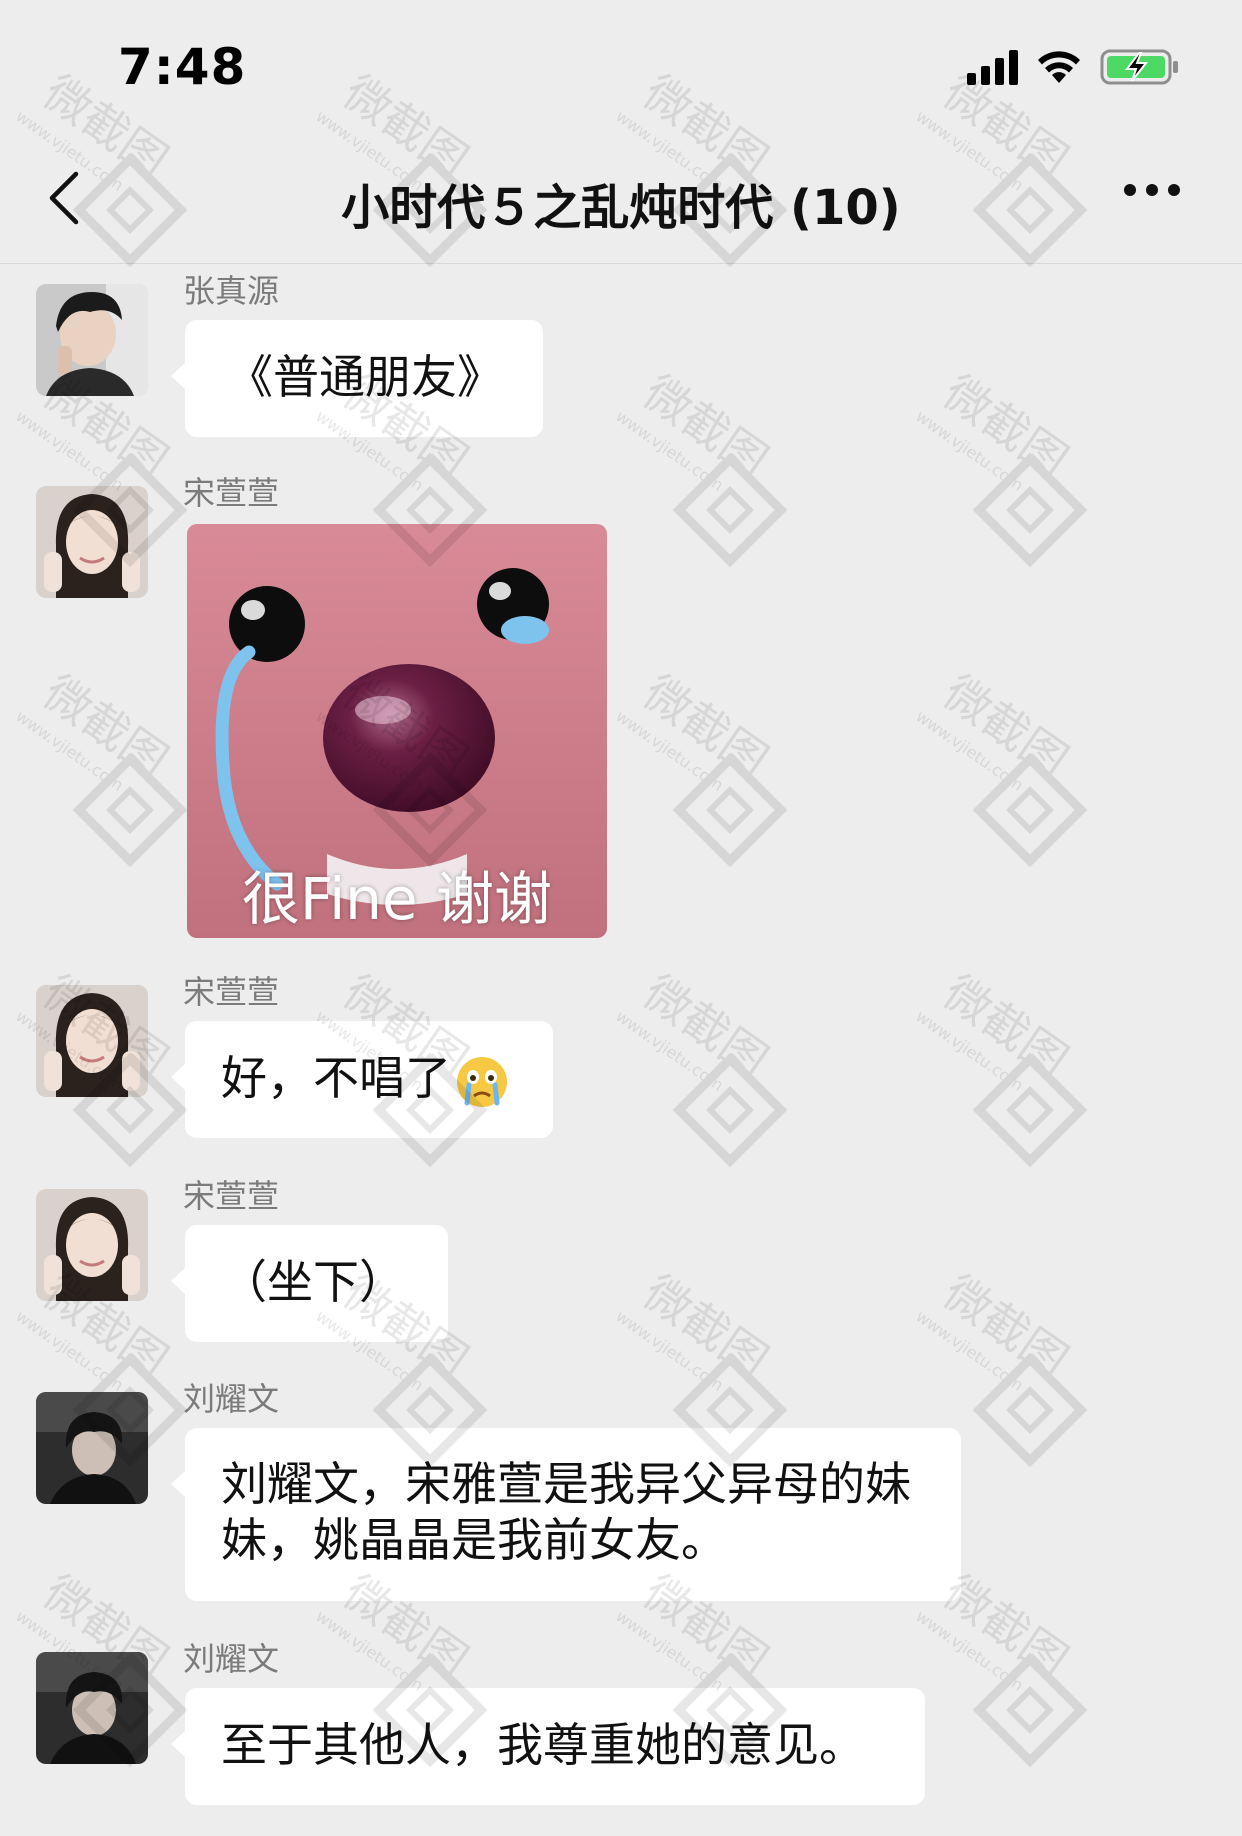  What do you see at coordinates (313, 1282) in the screenshot?
I see `message-text: （坐下）` at bounding box center [313, 1282].